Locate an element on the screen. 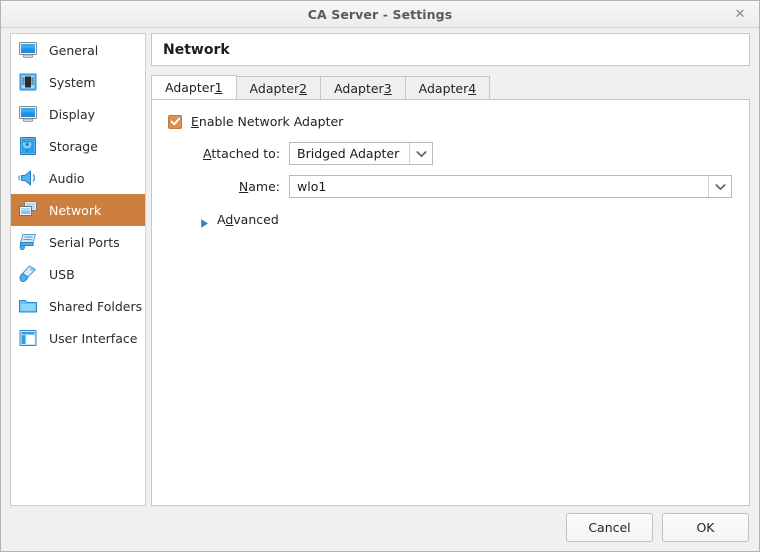 The image size is (760, 552). attached-to-value: Bridged Adapter is located at coordinates (348, 153).